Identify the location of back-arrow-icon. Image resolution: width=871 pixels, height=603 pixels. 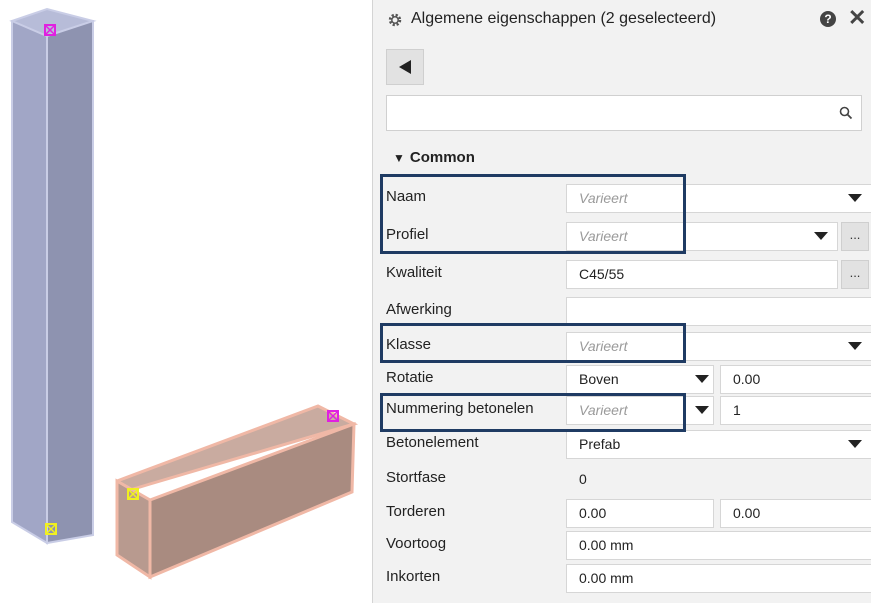
(405, 67).